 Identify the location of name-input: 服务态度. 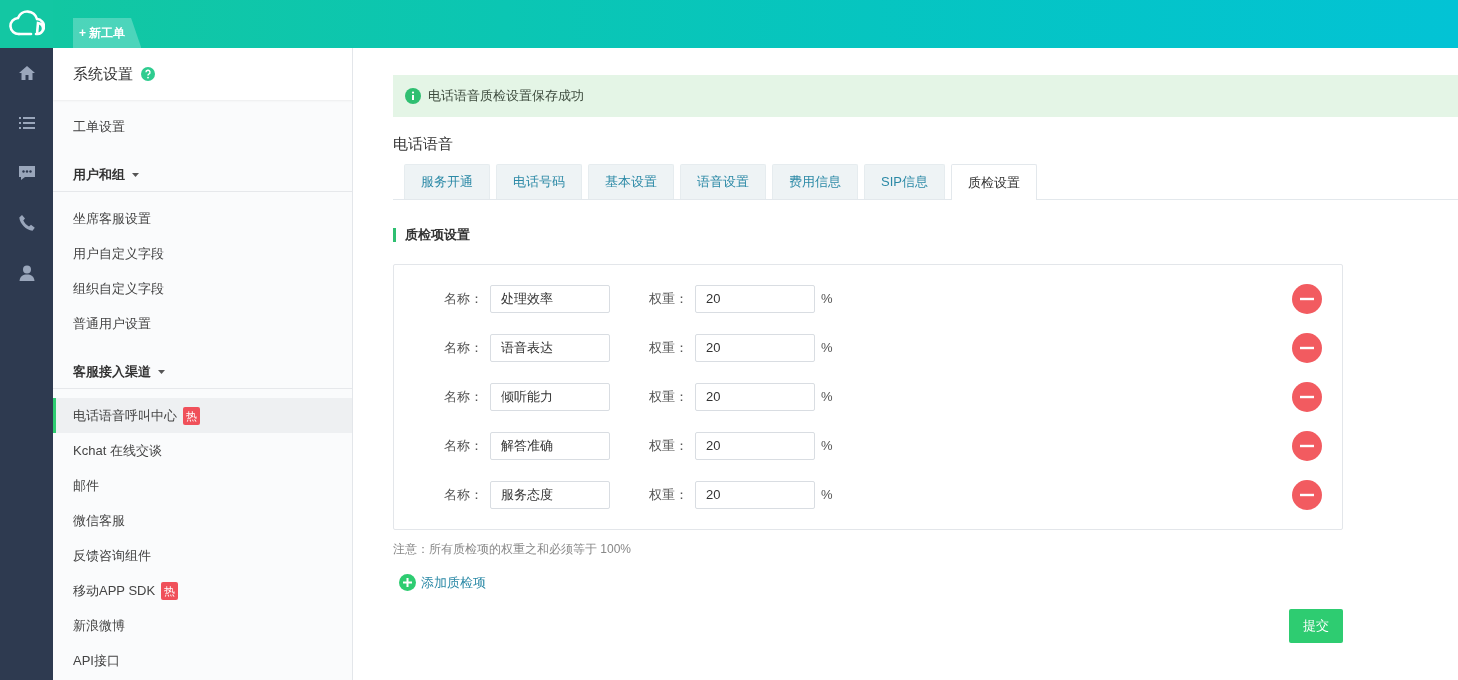
(550, 494).